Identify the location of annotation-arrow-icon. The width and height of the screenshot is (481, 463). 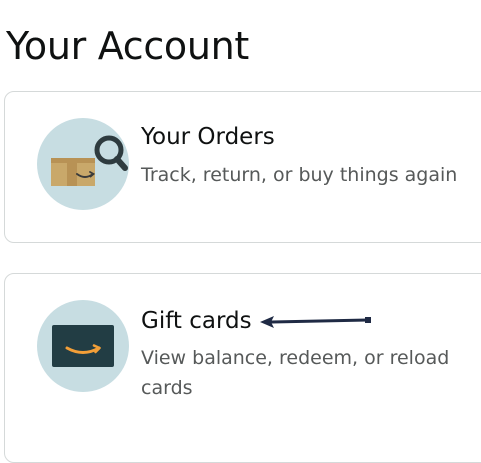
(315, 322).